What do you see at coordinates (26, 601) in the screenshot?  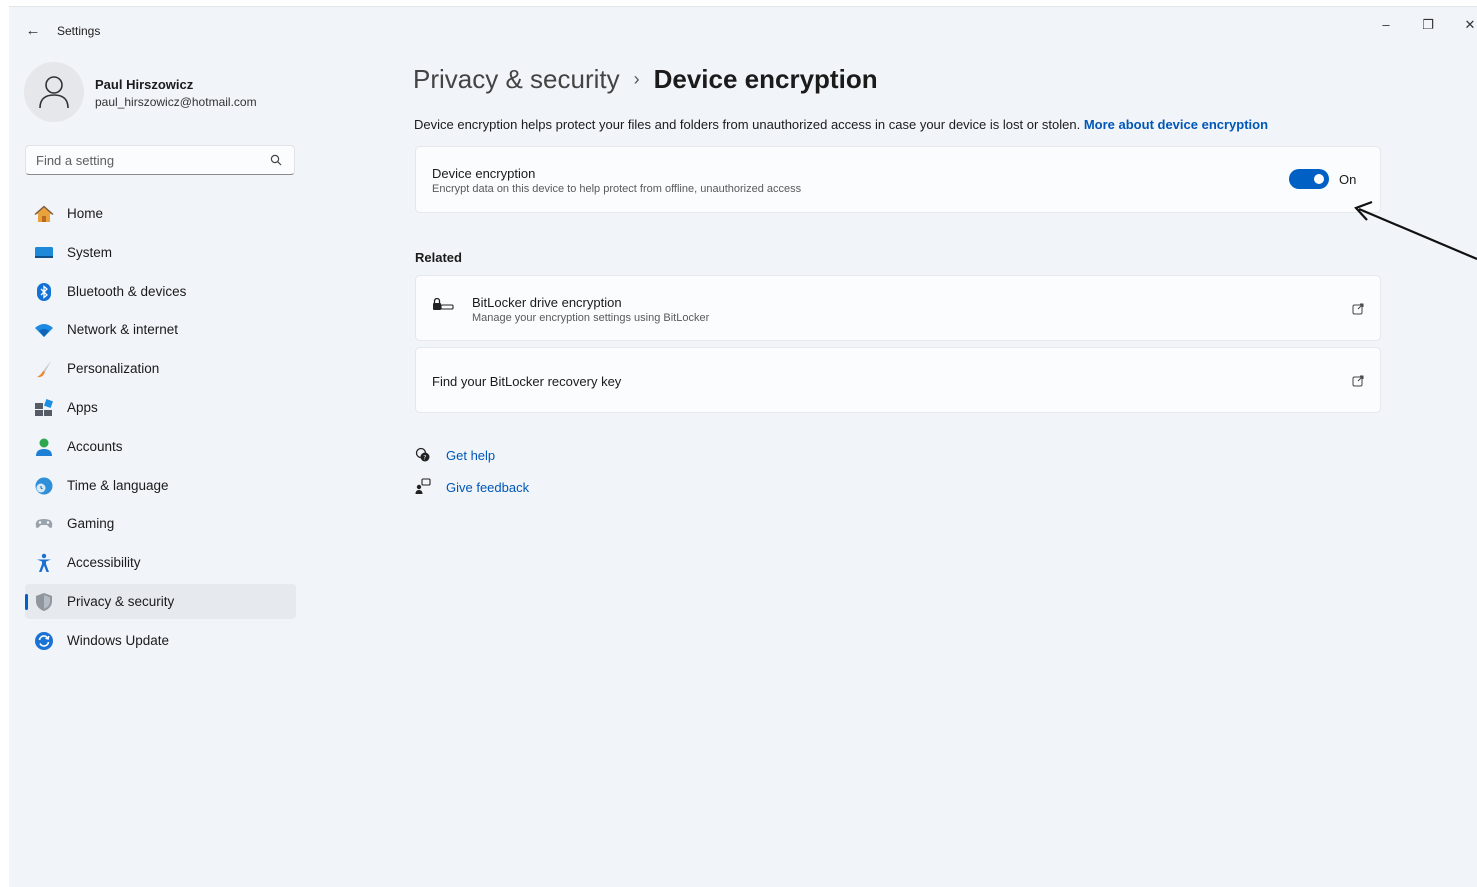 I see `selection-indicator` at bounding box center [26, 601].